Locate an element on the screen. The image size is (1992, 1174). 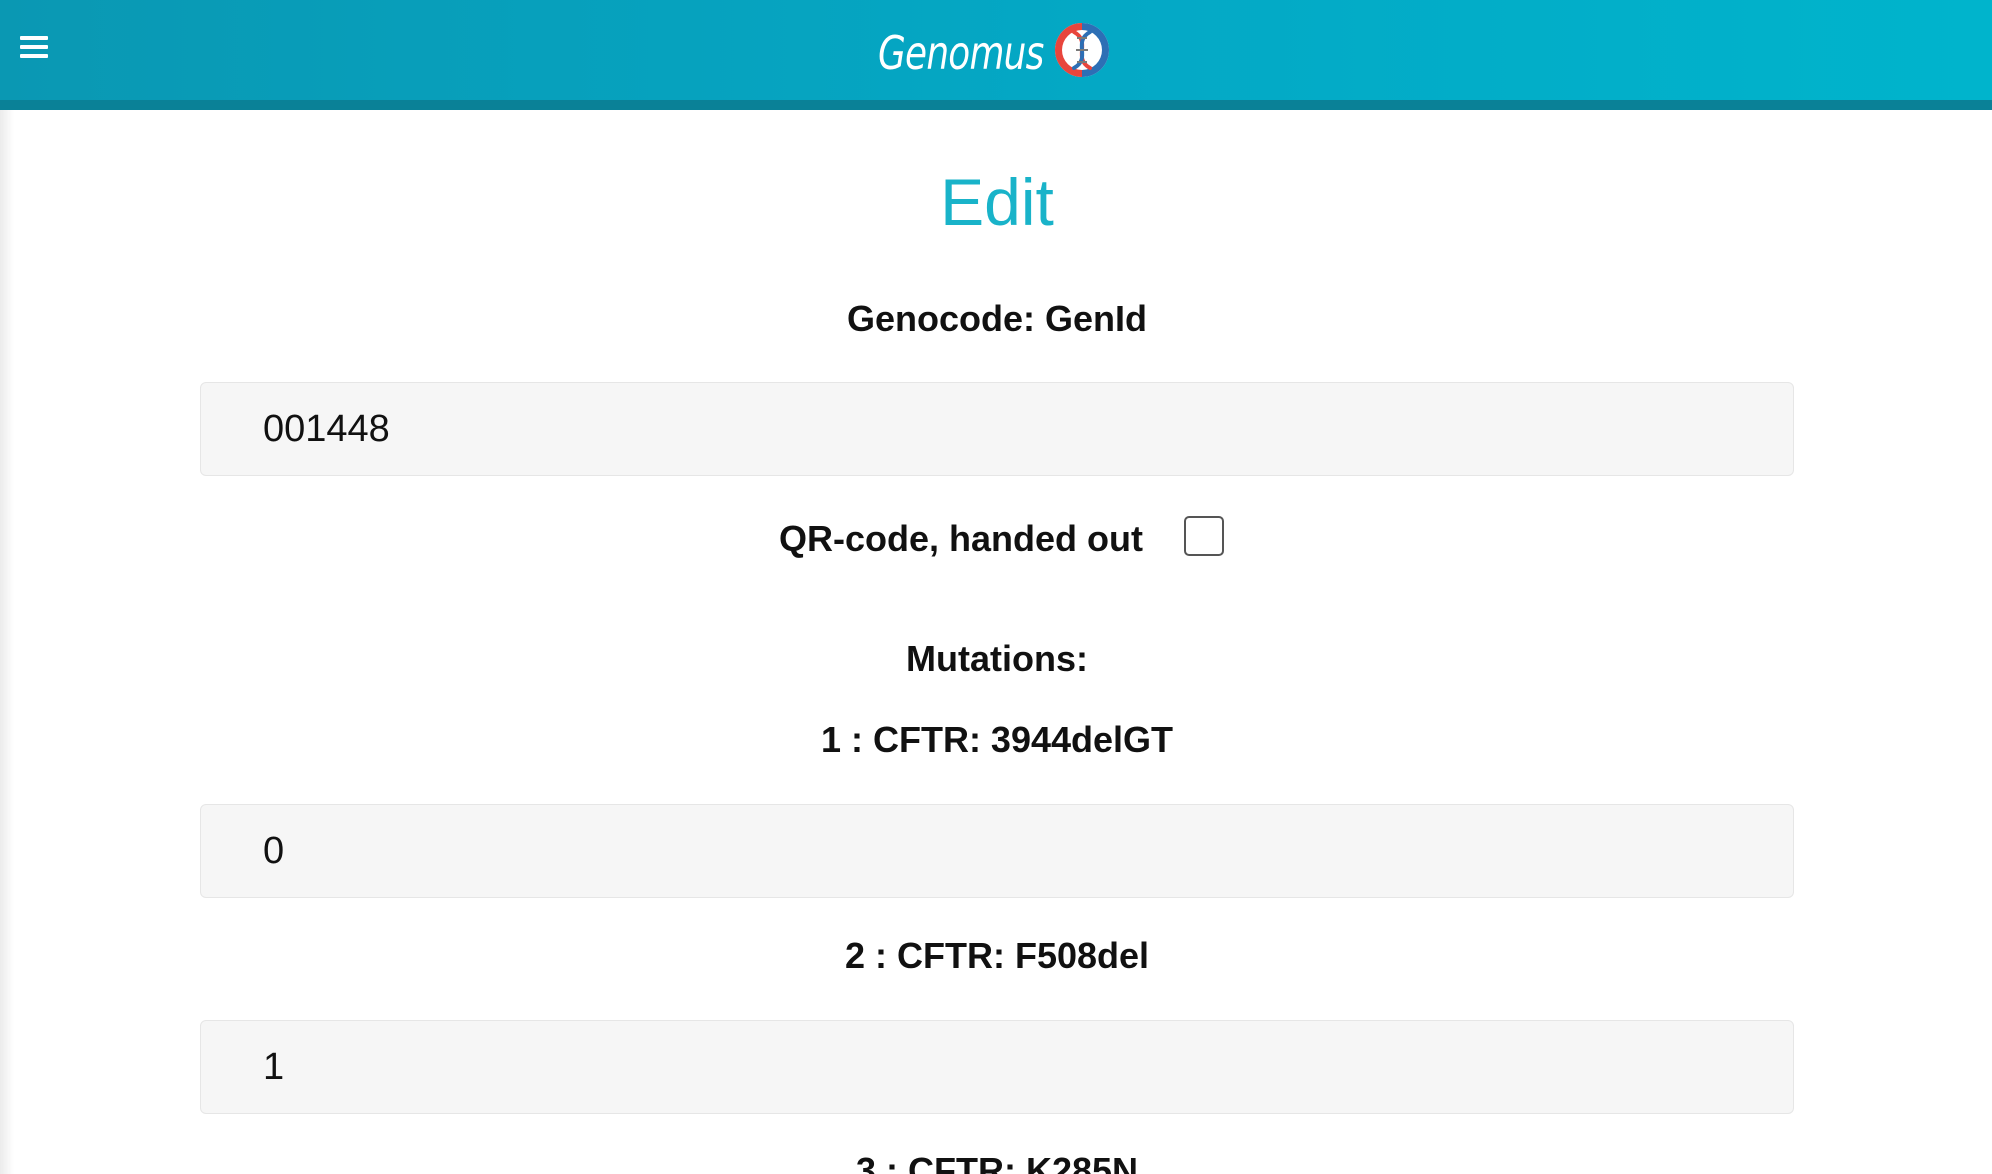
qr-code-row: QR-code, handed out is located at coordinates (997, 540).